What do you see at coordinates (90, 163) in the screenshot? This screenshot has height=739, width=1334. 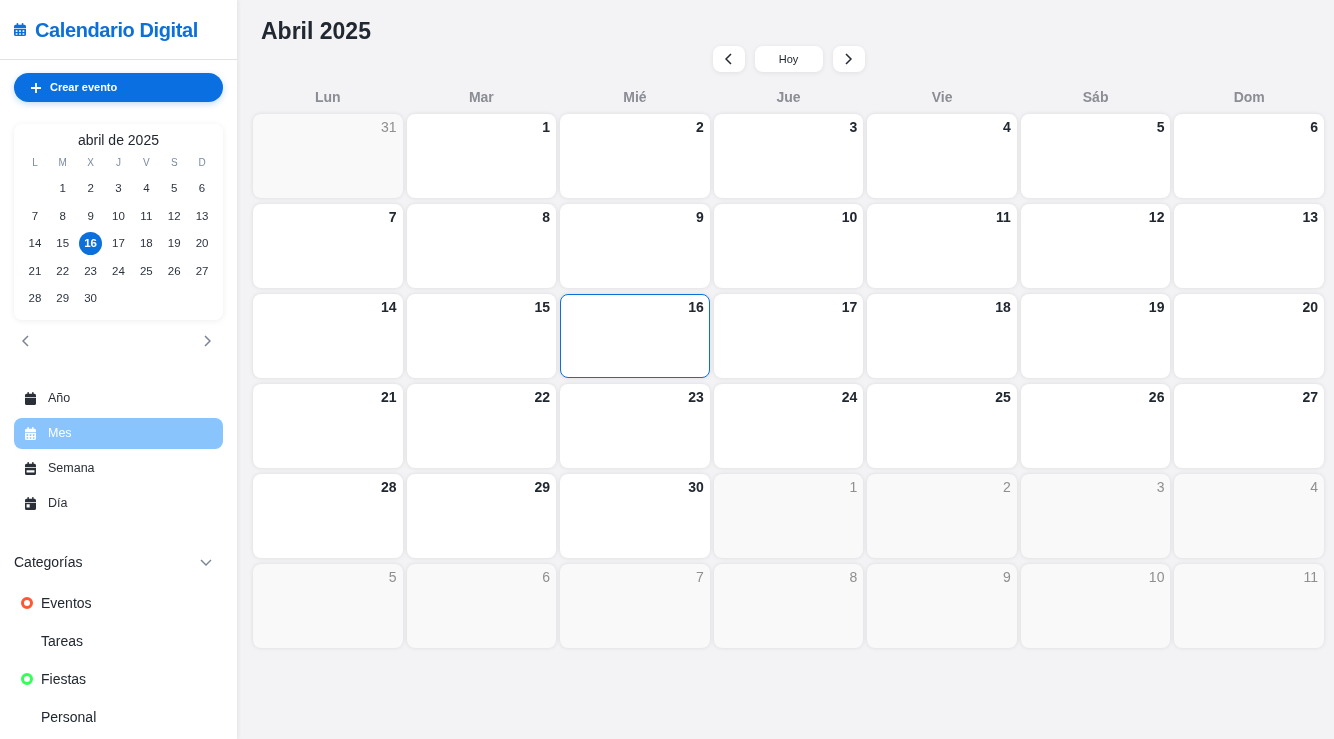 I see `weekday-label: X` at bounding box center [90, 163].